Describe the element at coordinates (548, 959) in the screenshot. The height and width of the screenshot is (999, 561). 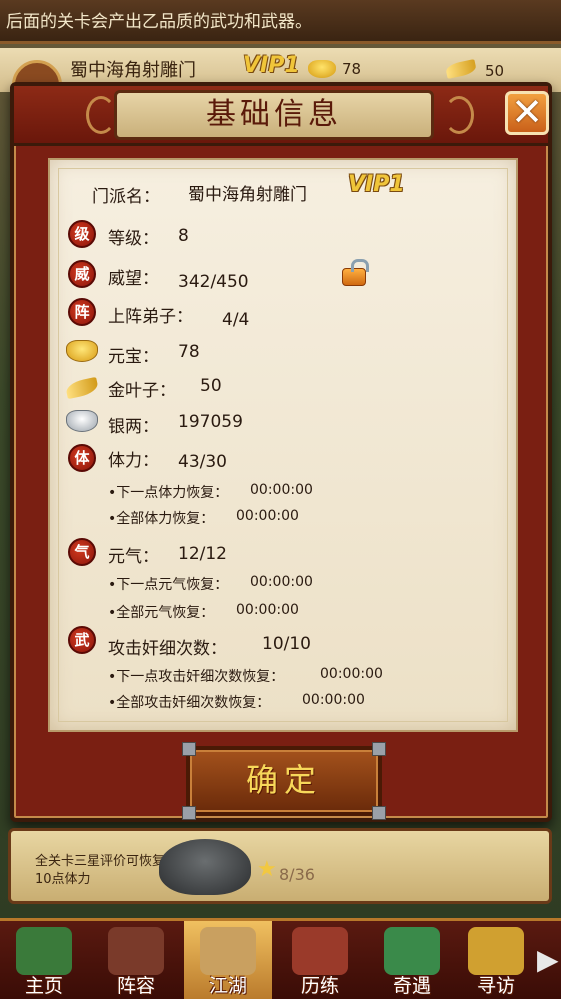
I see `nav-more-arrow-icon: ▶` at that location.